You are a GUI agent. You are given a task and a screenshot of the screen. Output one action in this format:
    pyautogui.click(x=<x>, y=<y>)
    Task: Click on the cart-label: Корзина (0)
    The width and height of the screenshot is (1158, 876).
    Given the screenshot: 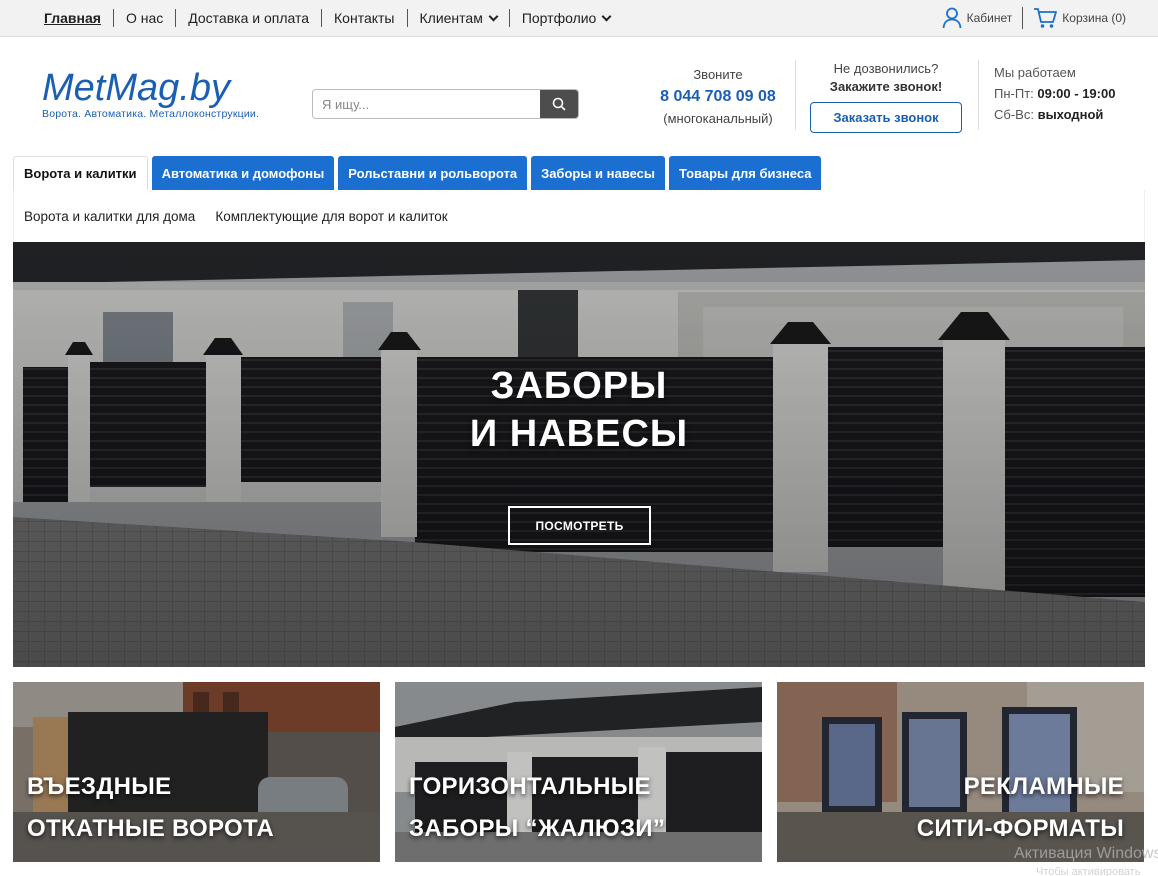 What is the action you would take?
    pyautogui.click(x=1094, y=18)
    